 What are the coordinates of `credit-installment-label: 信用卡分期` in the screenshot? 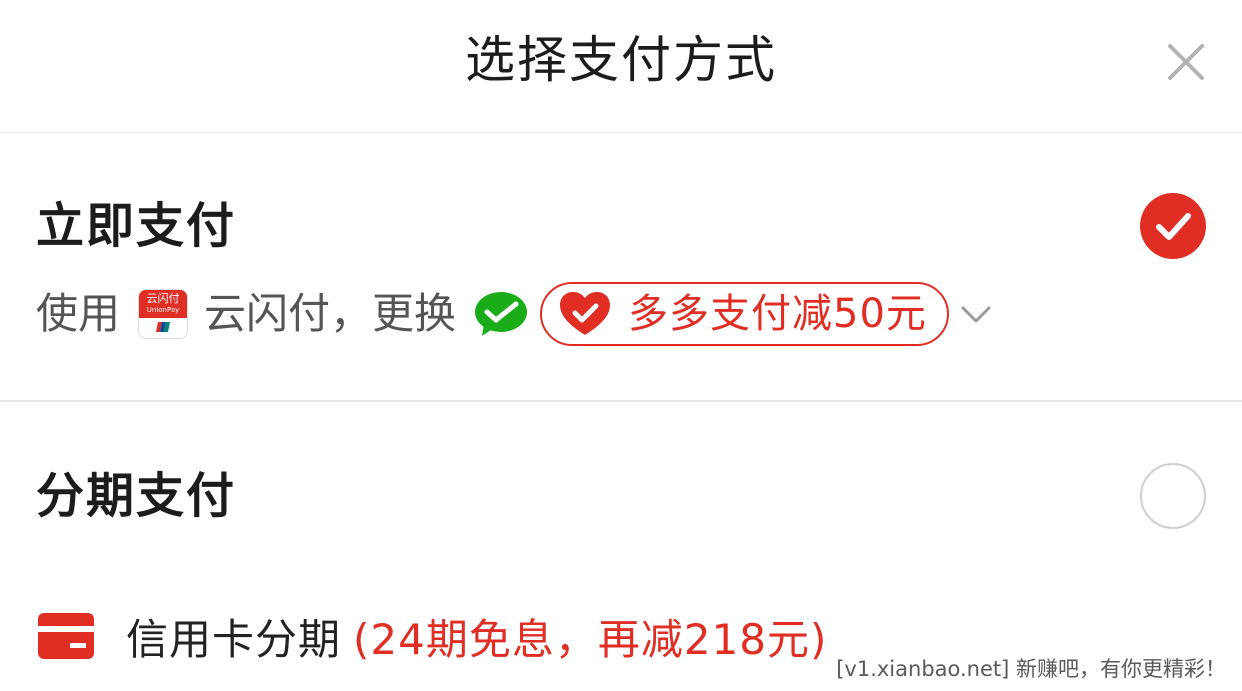 It's located at (234, 639).